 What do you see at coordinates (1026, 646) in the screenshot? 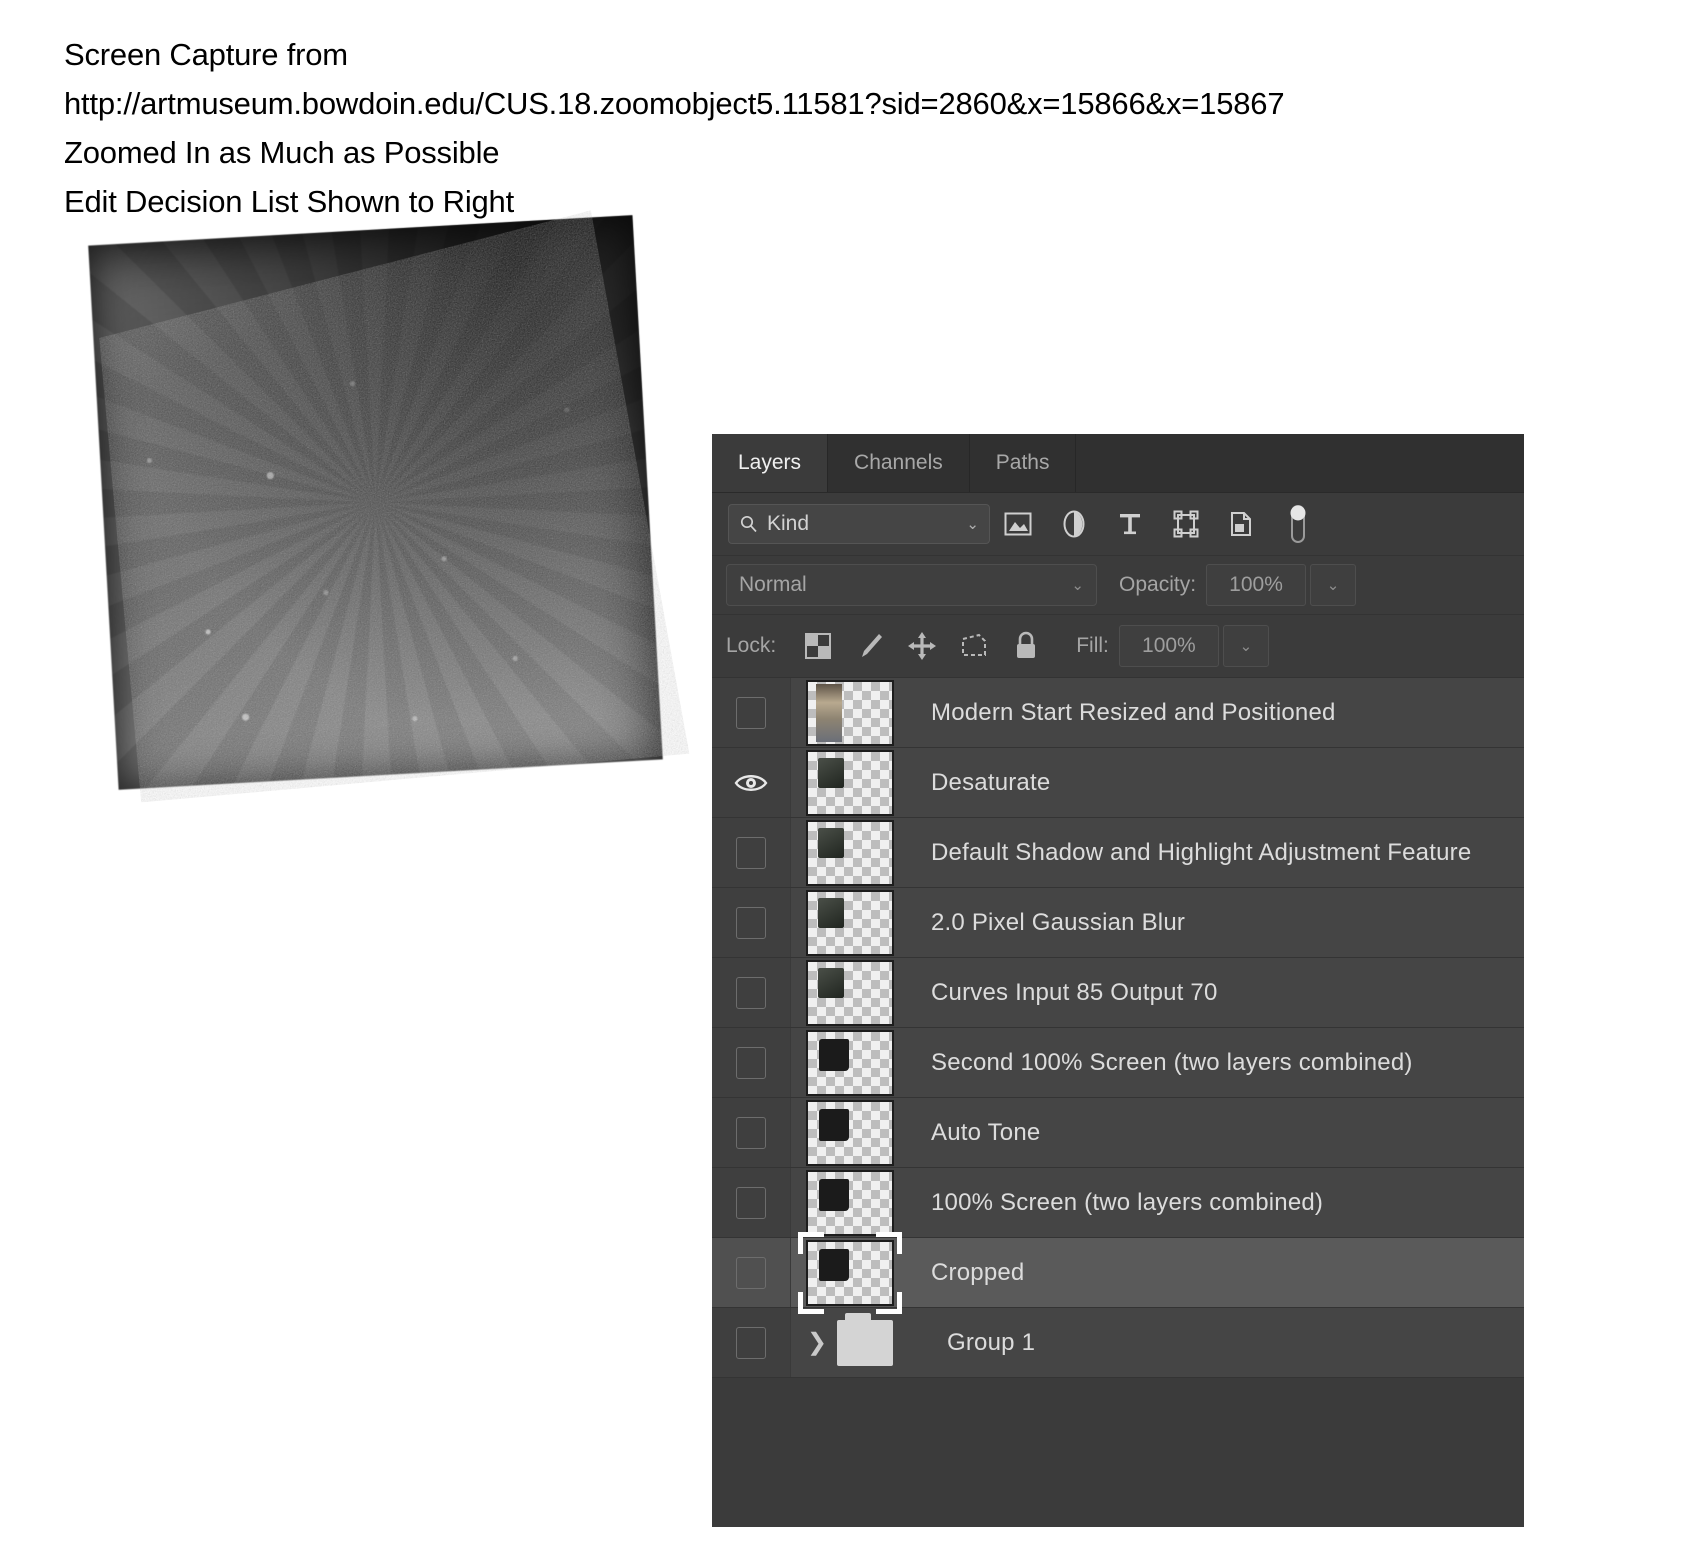
I see `lock-all-icon` at bounding box center [1026, 646].